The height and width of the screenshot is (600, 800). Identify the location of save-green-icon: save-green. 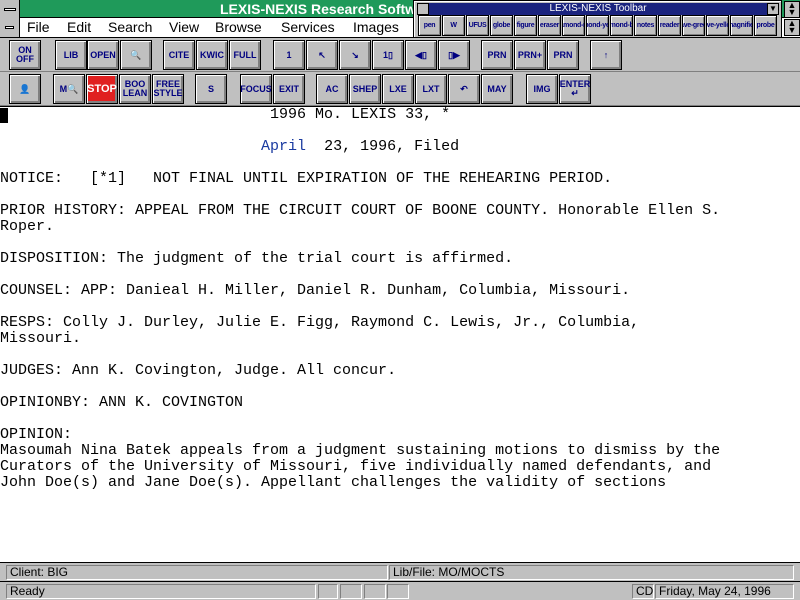
(693, 25).